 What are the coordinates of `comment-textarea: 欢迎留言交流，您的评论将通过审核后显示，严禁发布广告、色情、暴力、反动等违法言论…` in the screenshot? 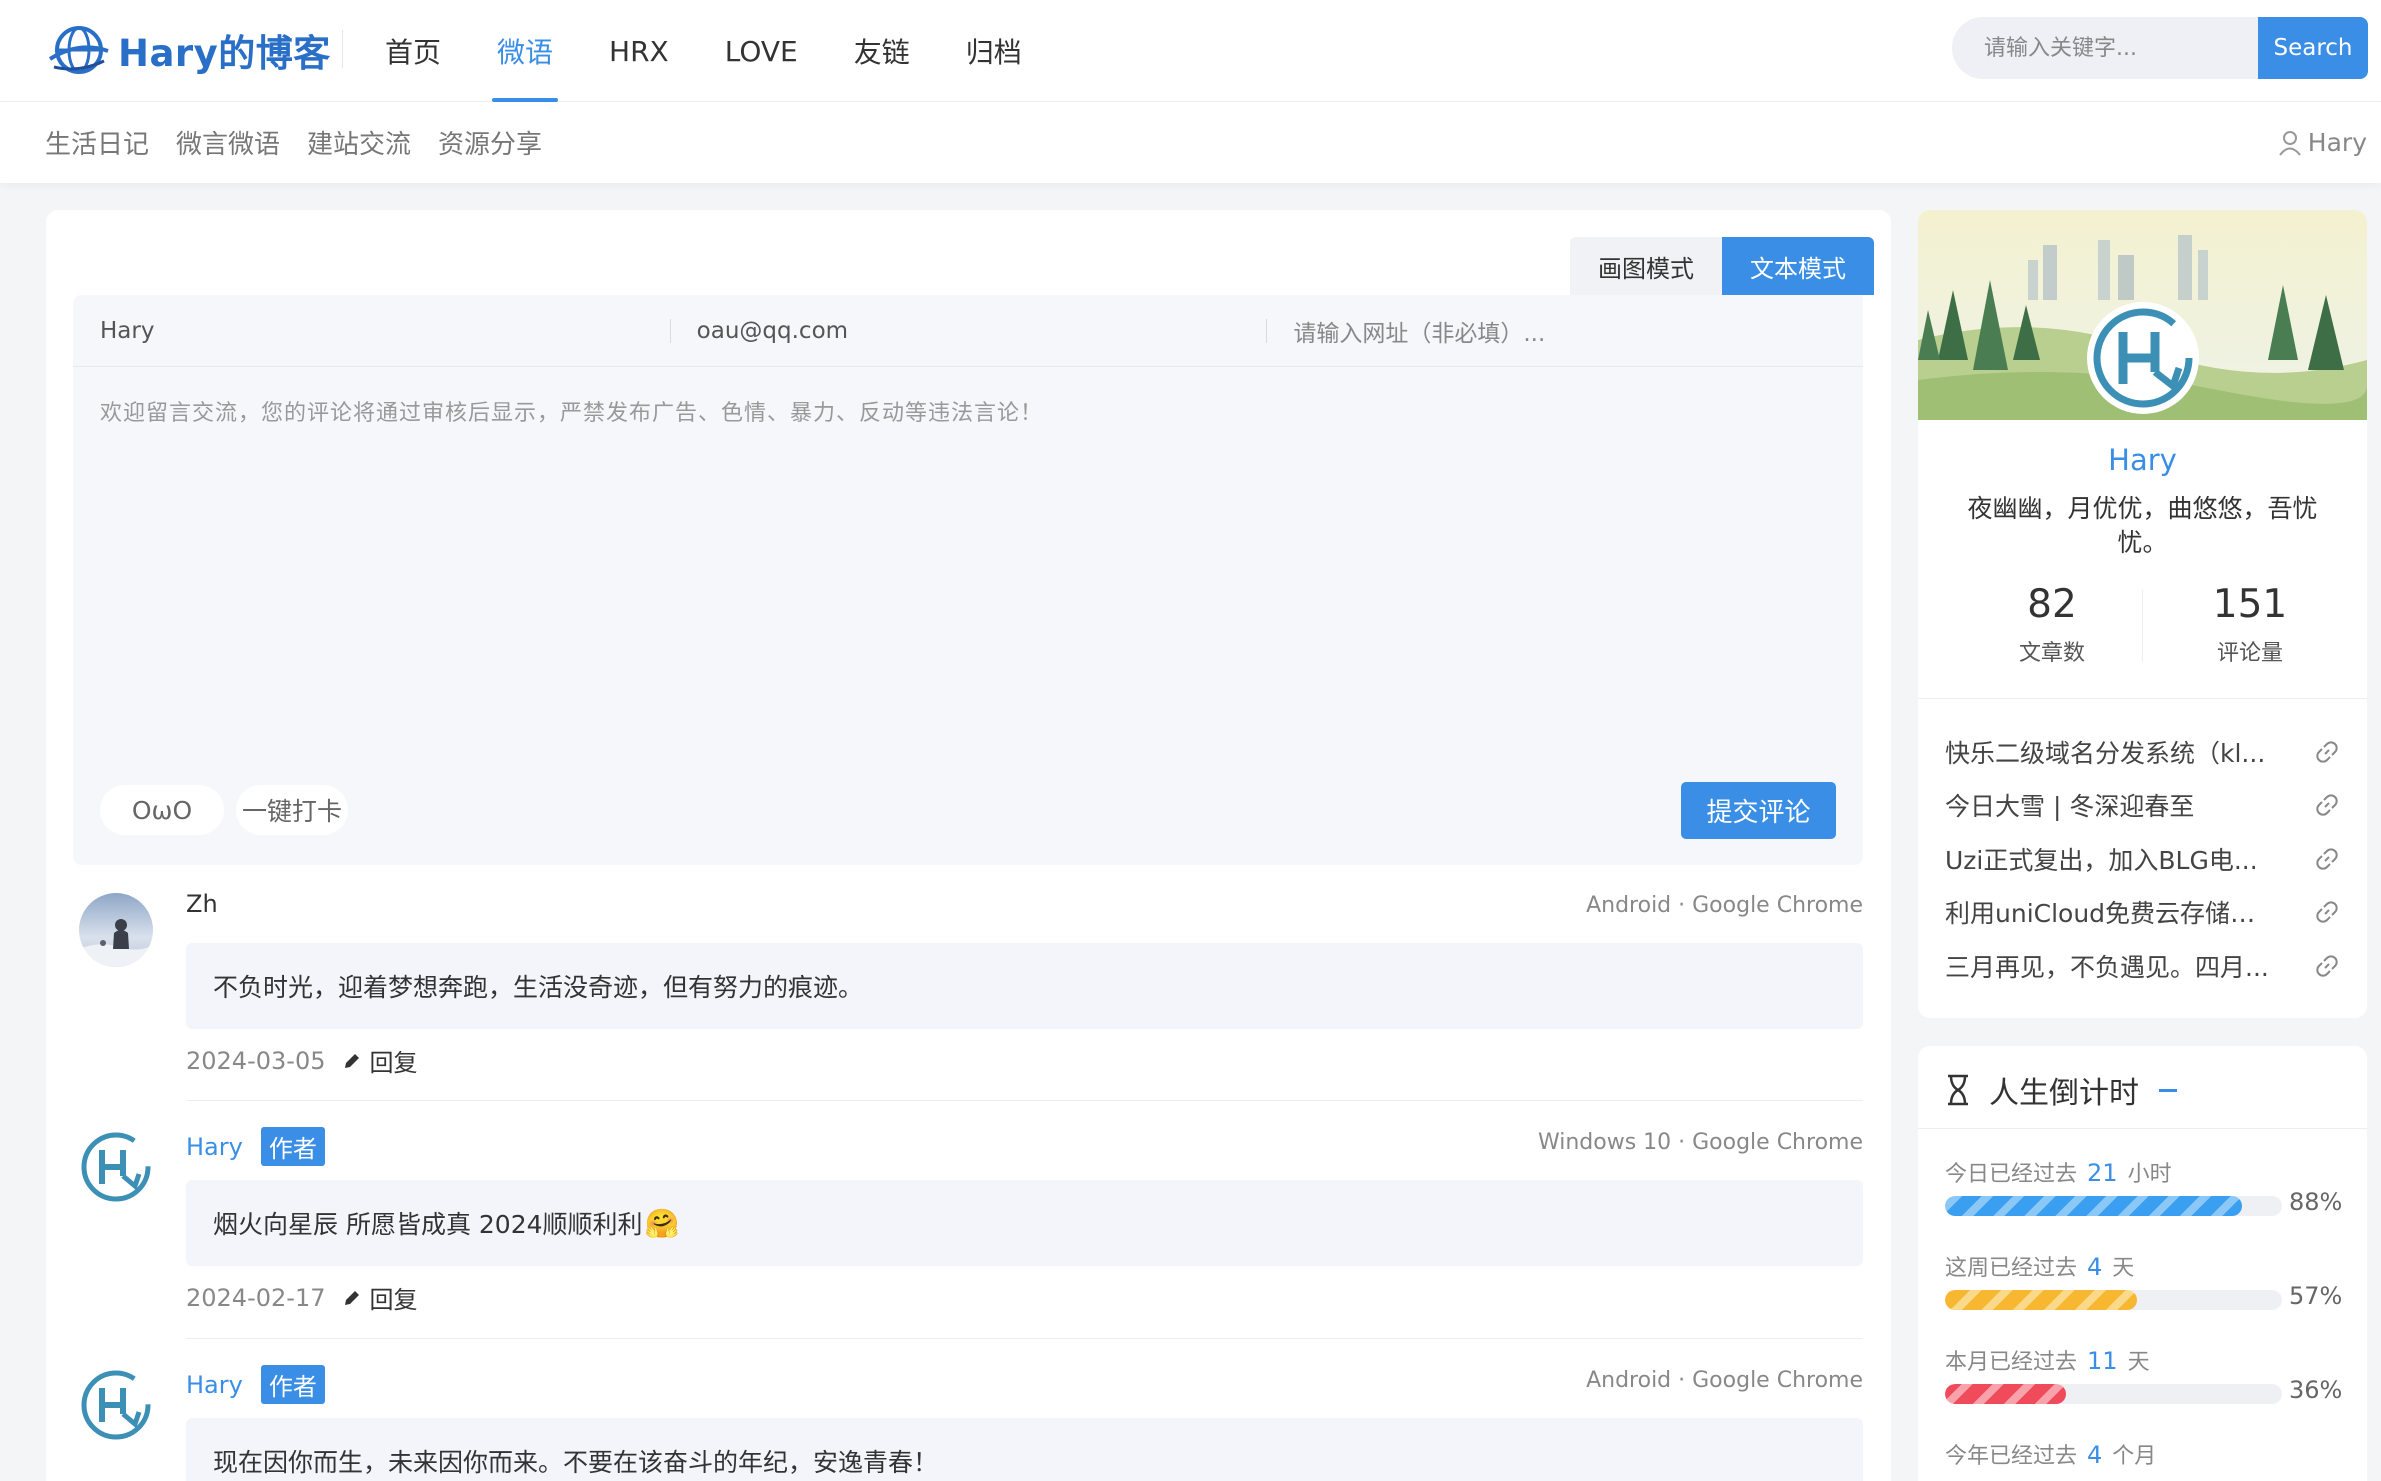 It's located at (571, 411).